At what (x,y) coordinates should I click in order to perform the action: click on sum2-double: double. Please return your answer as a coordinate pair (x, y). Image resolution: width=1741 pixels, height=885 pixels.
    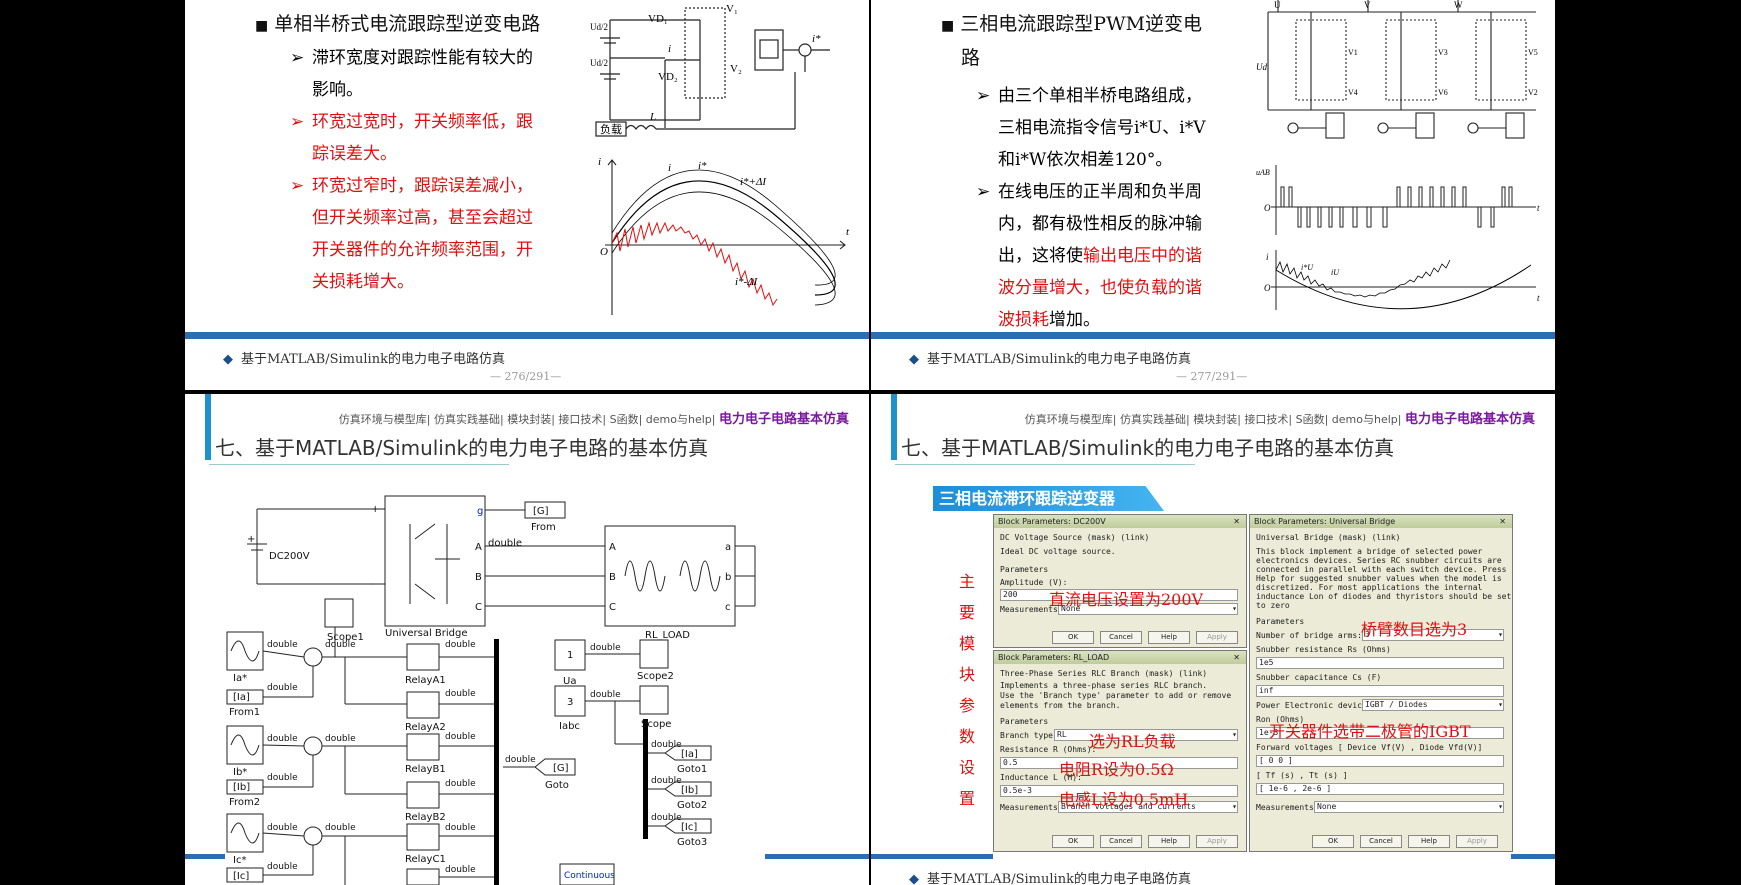
    Looking at the image, I should click on (340, 739).